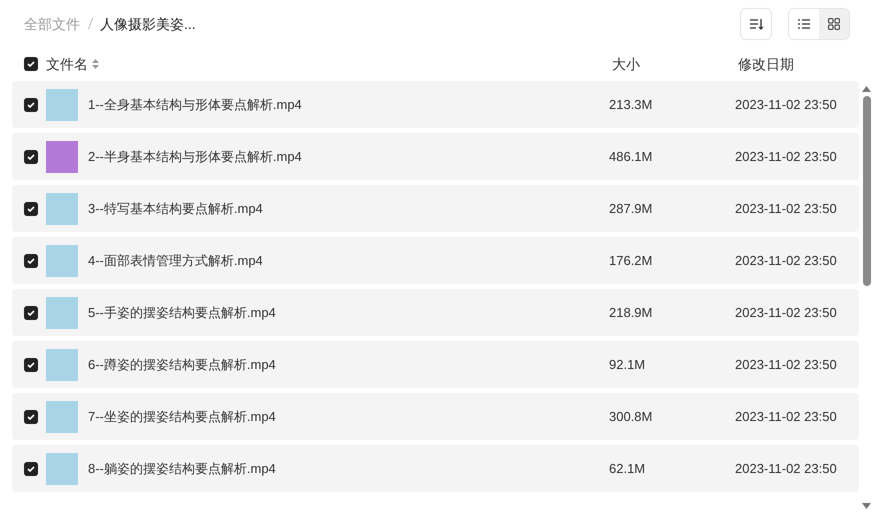 The width and height of the screenshot is (874, 514). I want to click on scroll-up-icon, so click(866, 89).